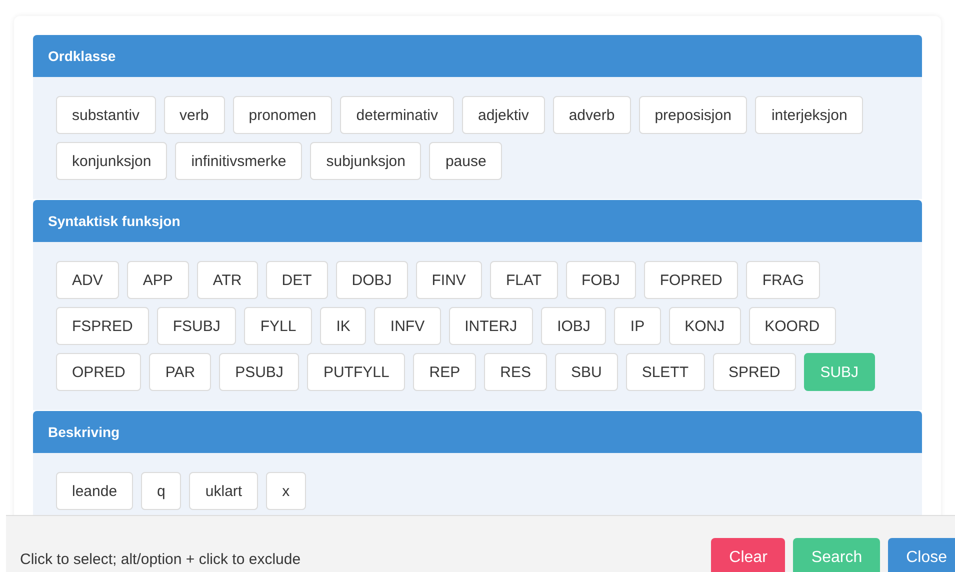  Describe the element at coordinates (693, 115) in the screenshot. I see `tag-button: preposisjon` at that location.